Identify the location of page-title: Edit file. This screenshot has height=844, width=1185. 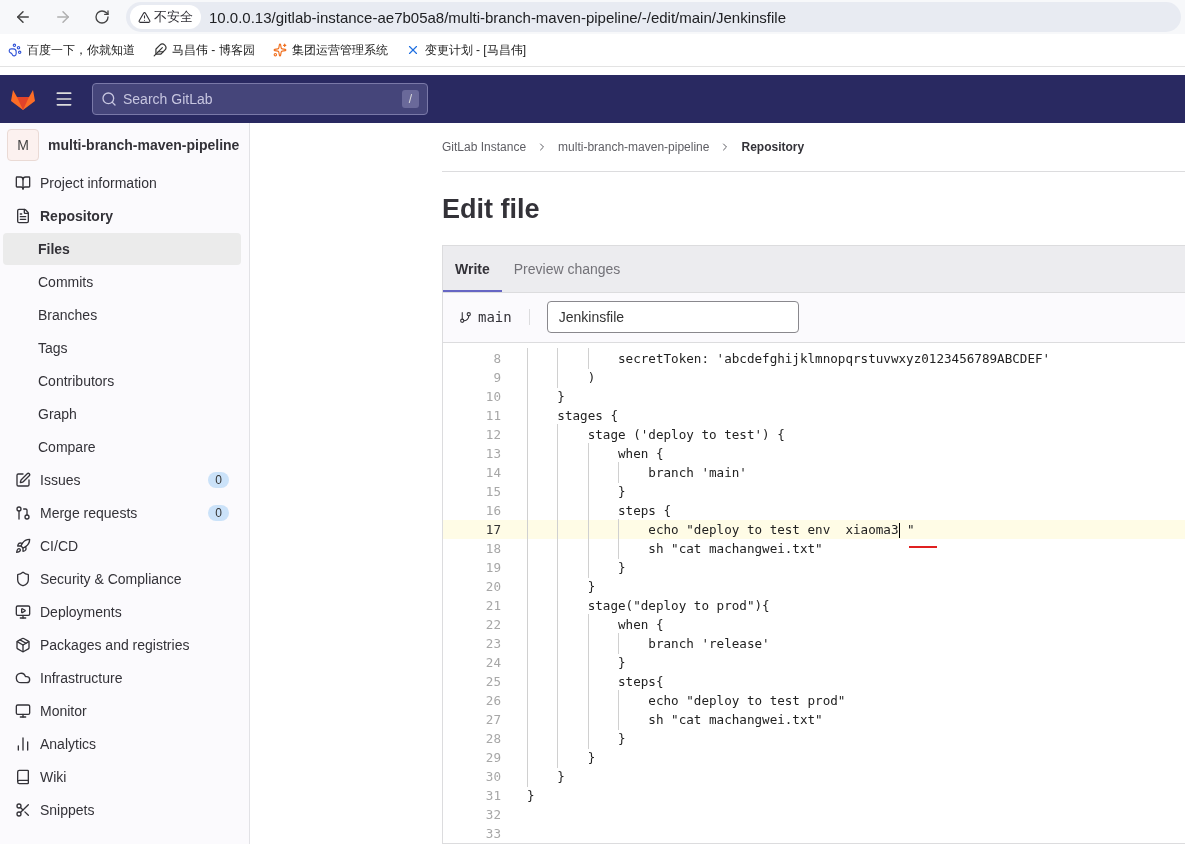
(491, 209).